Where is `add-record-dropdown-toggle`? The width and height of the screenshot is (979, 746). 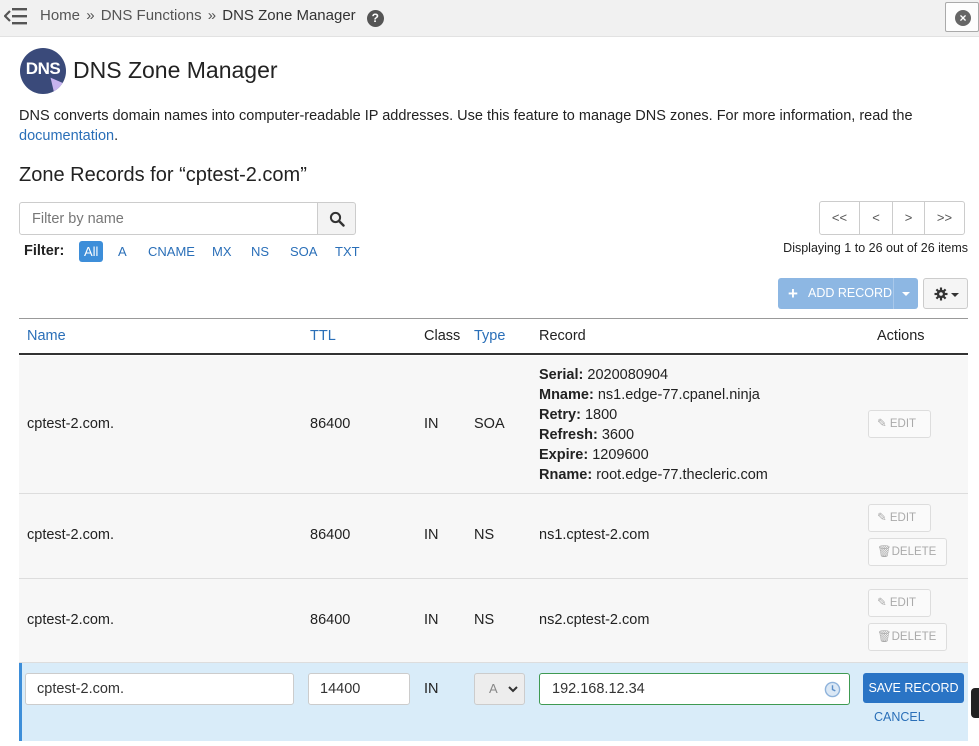 add-record-dropdown-toggle is located at coordinates (905, 293).